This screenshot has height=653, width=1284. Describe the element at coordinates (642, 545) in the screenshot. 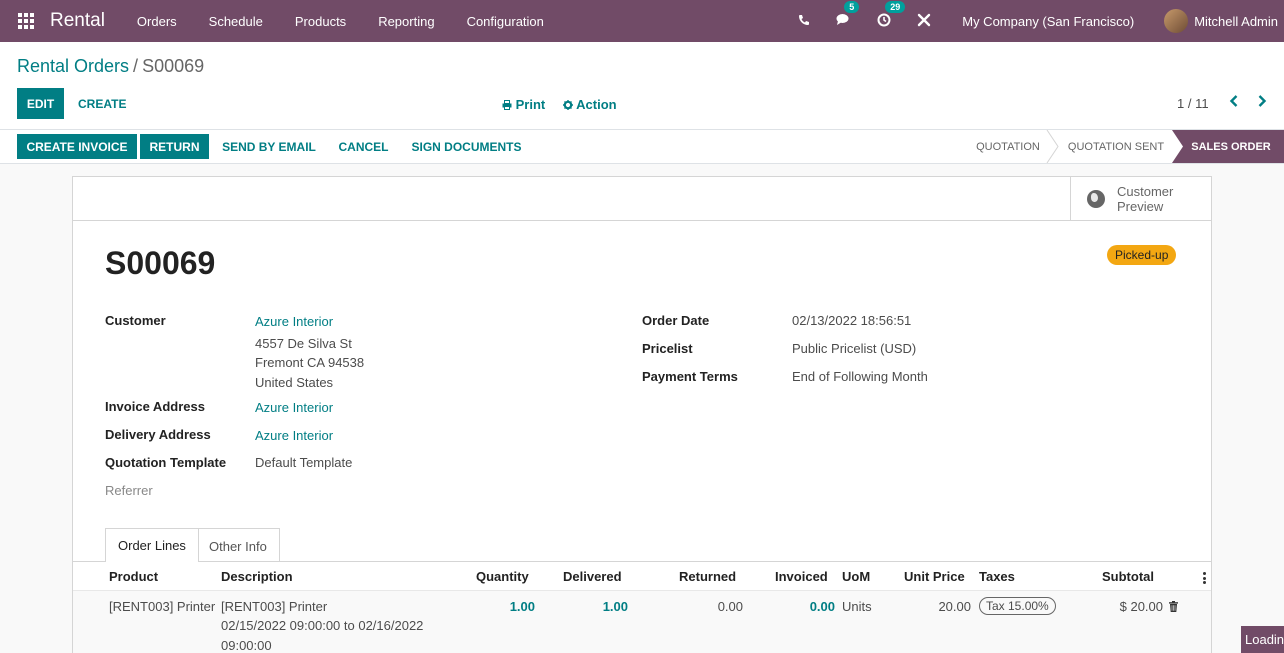

I see `notebook-tabs: Order Lines Other Info` at that location.